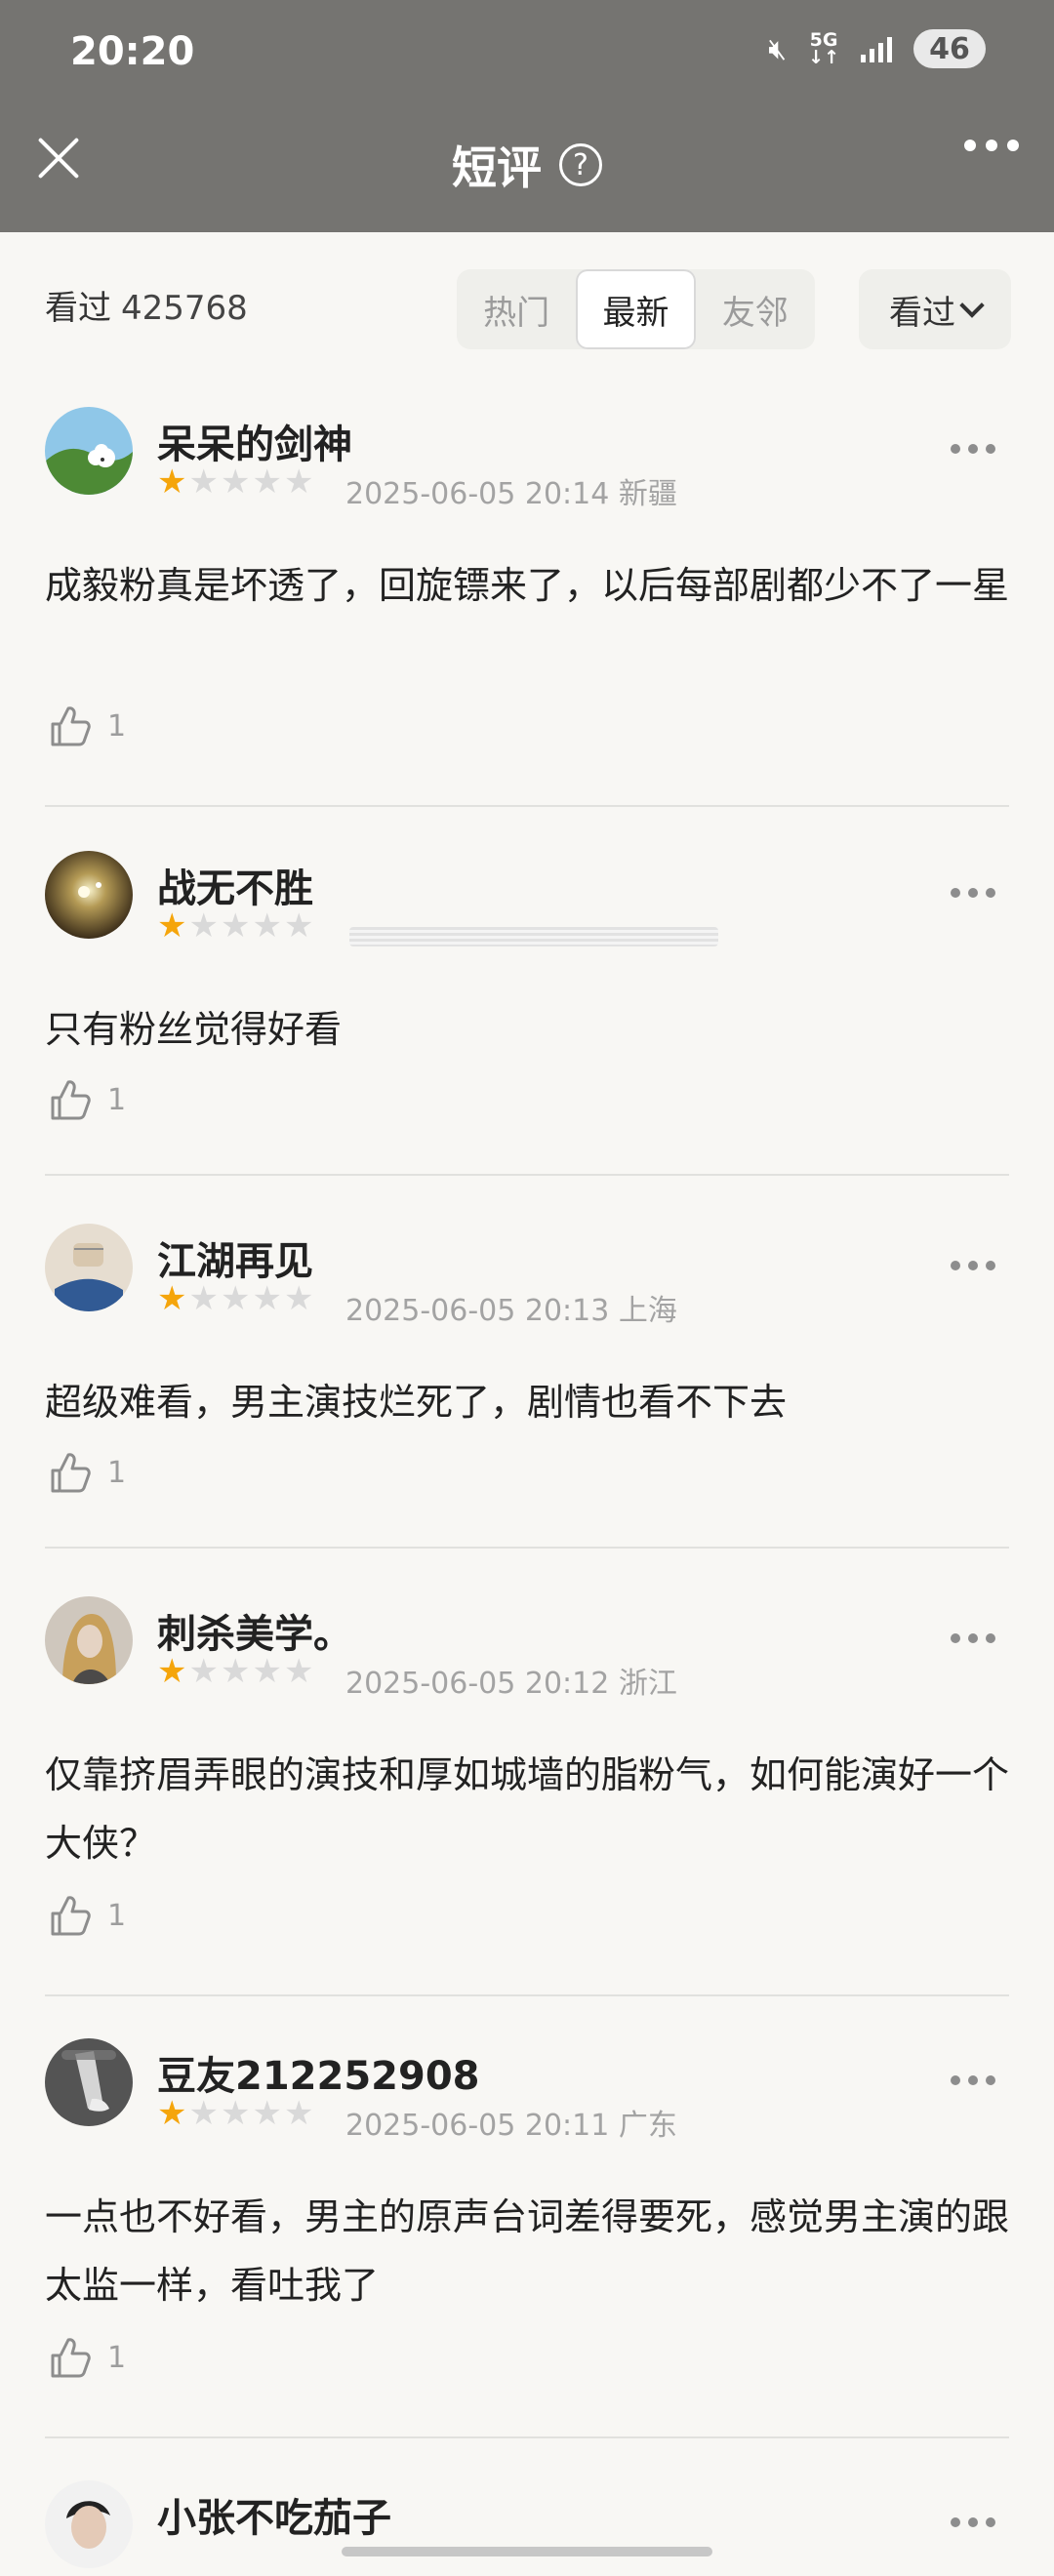 Image resolution: width=1054 pixels, height=2576 pixels. I want to click on review-meta: 2025-06-05 20:13 上海, so click(511, 1307).